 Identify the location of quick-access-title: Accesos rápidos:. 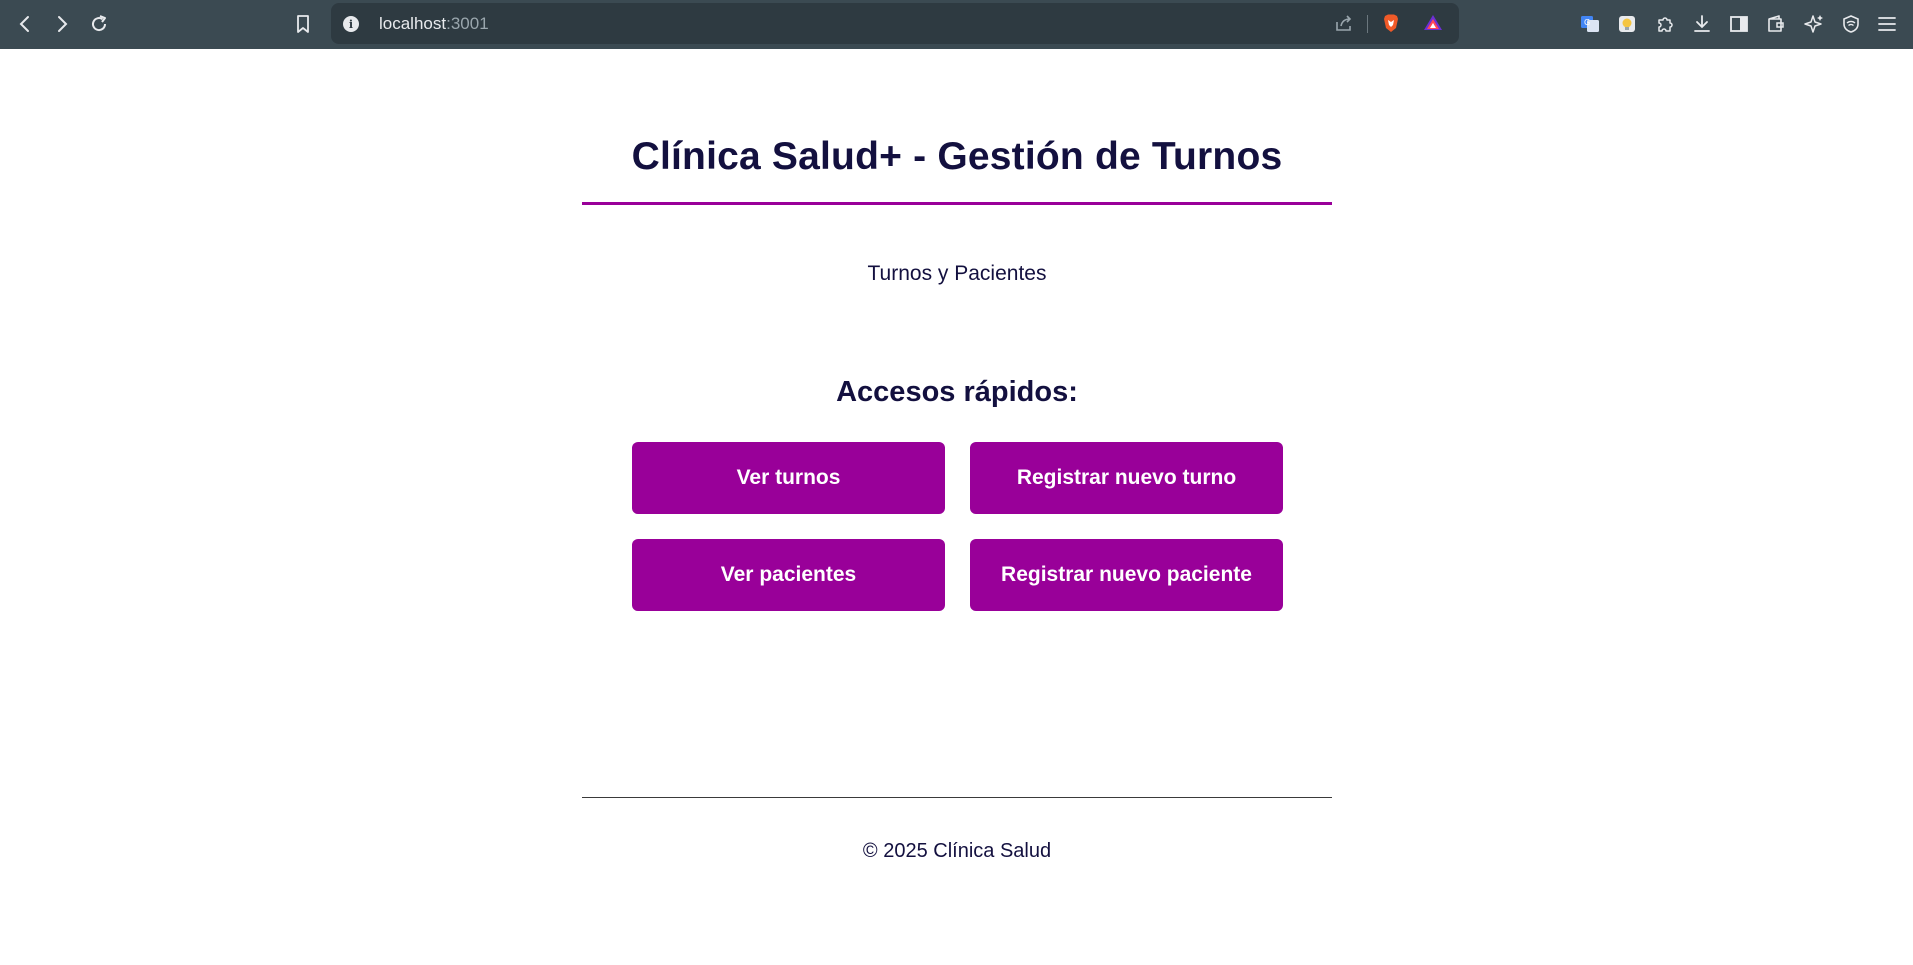
(957, 392).